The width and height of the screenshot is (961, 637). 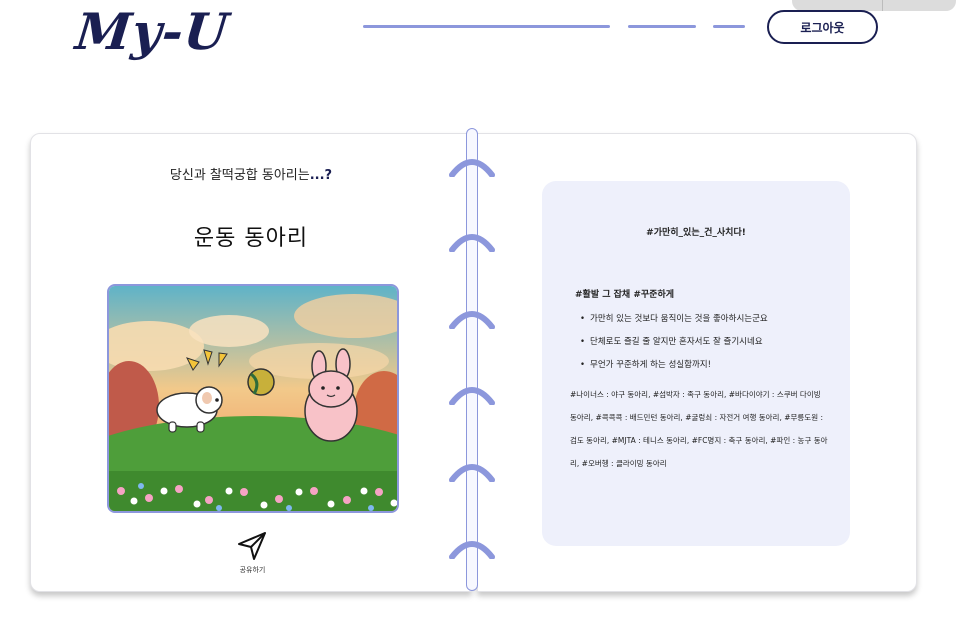 What do you see at coordinates (822, 27) in the screenshot?
I see `logout-button: 로그아웃` at bounding box center [822, 27].